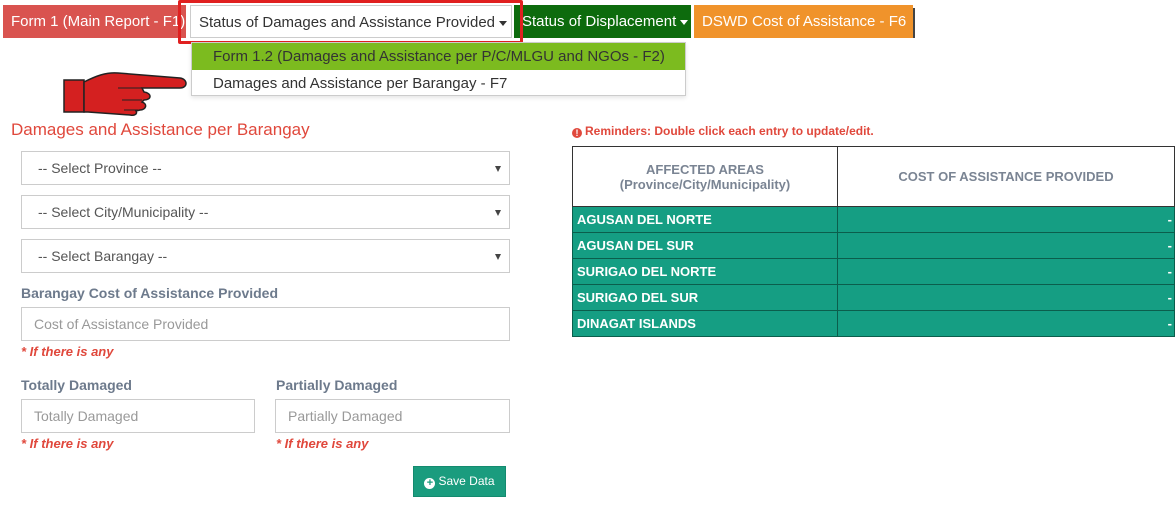  I want to click on partially-damaged-input: Partially Damaged, so click(392, 416).